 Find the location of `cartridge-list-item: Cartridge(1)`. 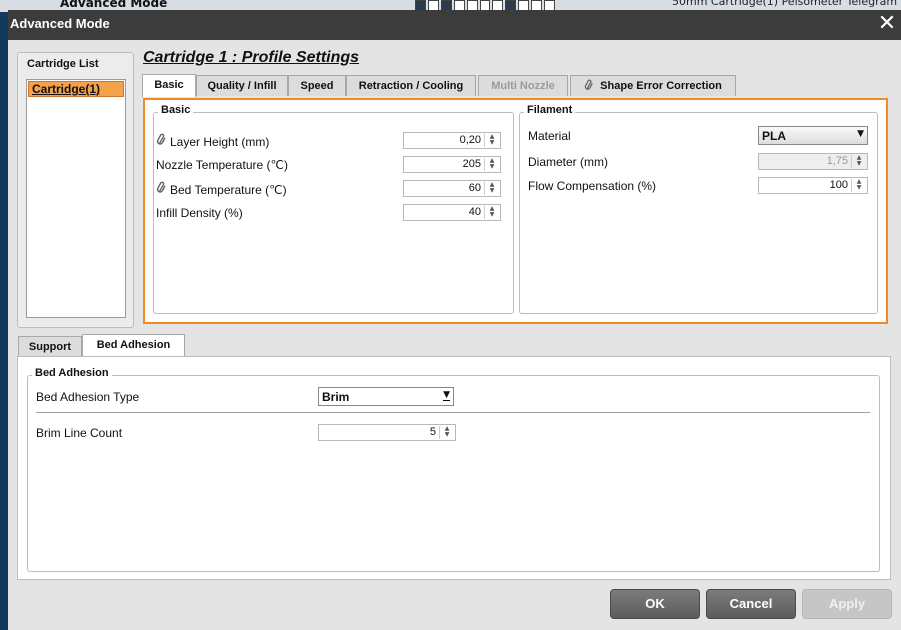

cartridge-list-item: Cartridge(1) is located at coordinates (76, 89).